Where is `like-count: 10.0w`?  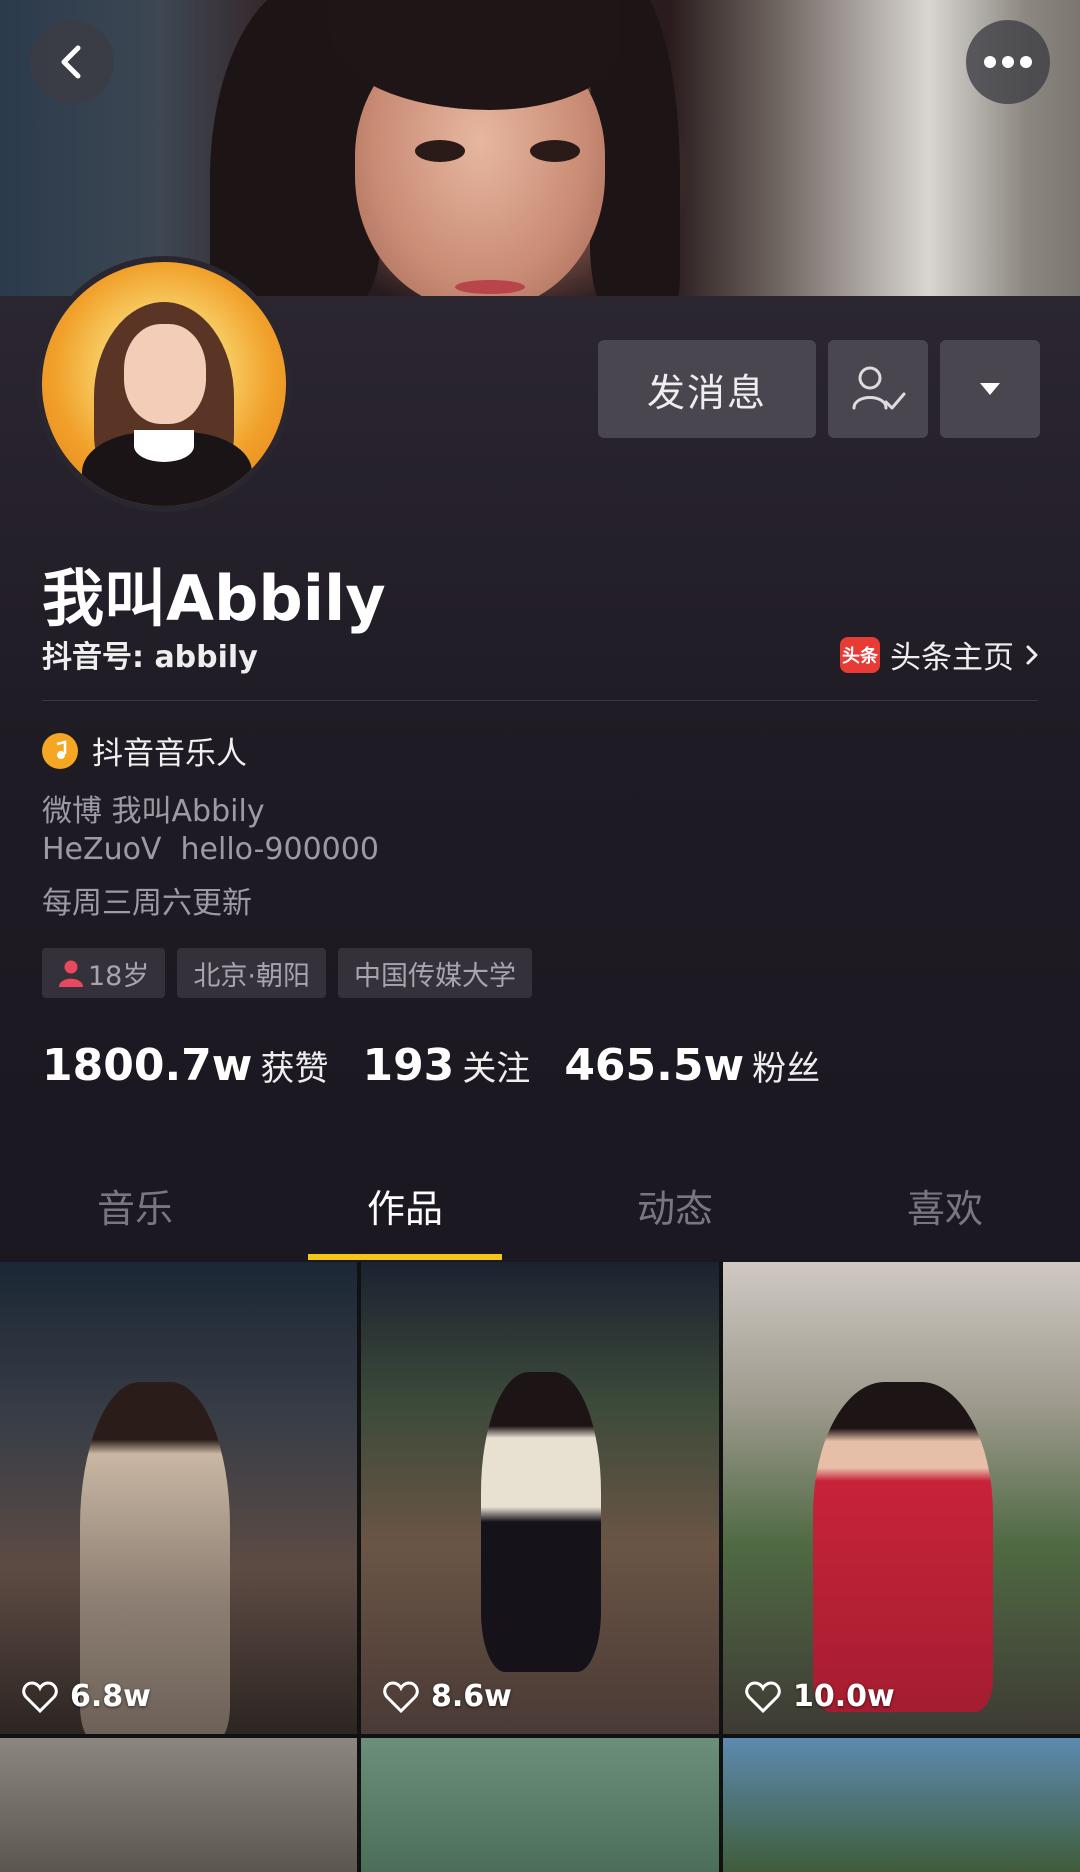 like-count: 10.0w is located at coordinates (820, 1696).